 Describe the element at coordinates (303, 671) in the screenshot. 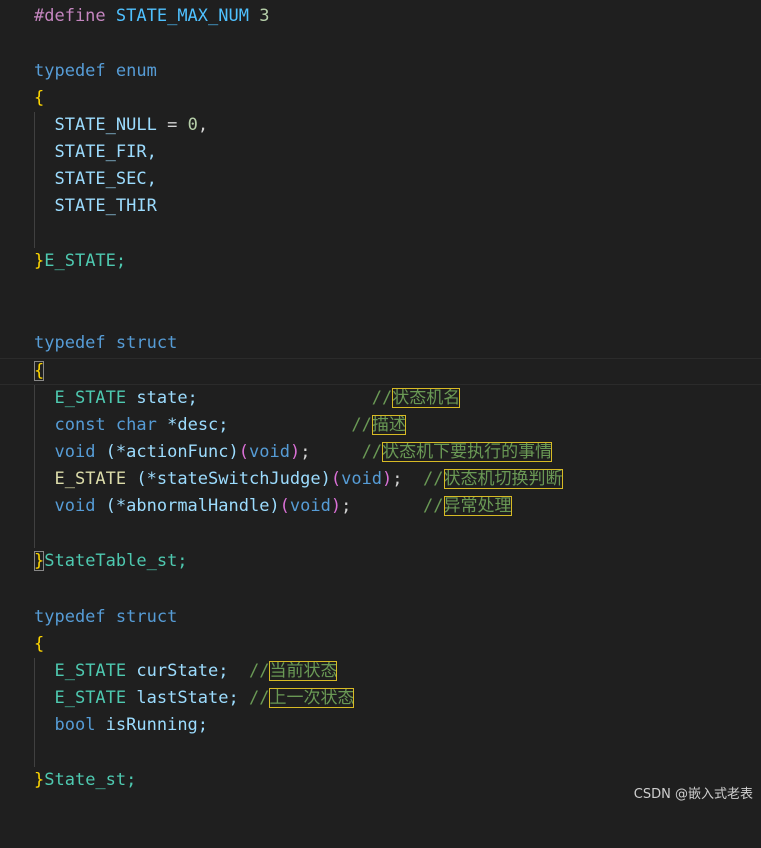

I see `comment-text: 当前状态` at that location.